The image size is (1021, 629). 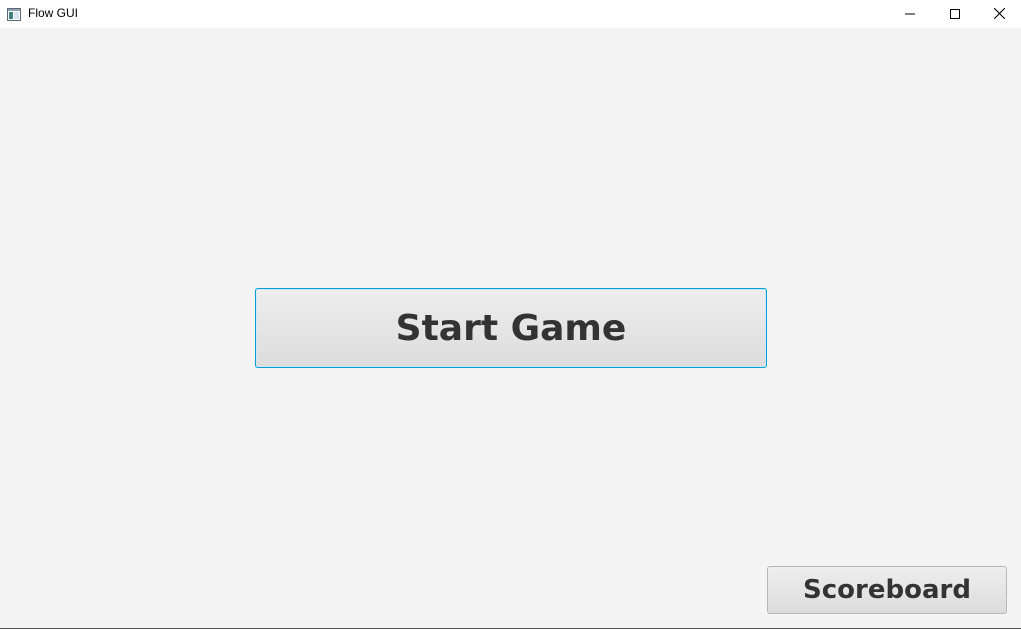 I want to click on minimize-icon, so click(x=909, y=13).